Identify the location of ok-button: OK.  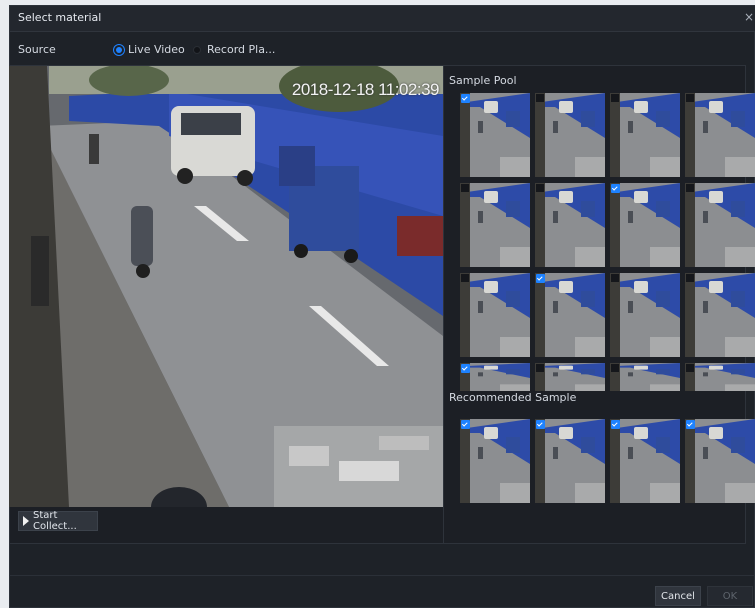
(730, 596).